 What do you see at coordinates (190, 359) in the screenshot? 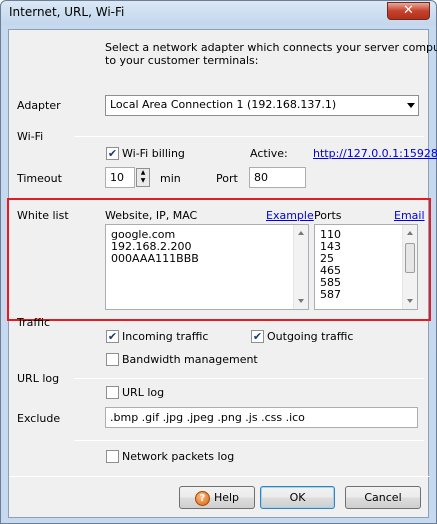
I see `bandwidth-label: Bandwidth management` at bounding box center [190, 359].